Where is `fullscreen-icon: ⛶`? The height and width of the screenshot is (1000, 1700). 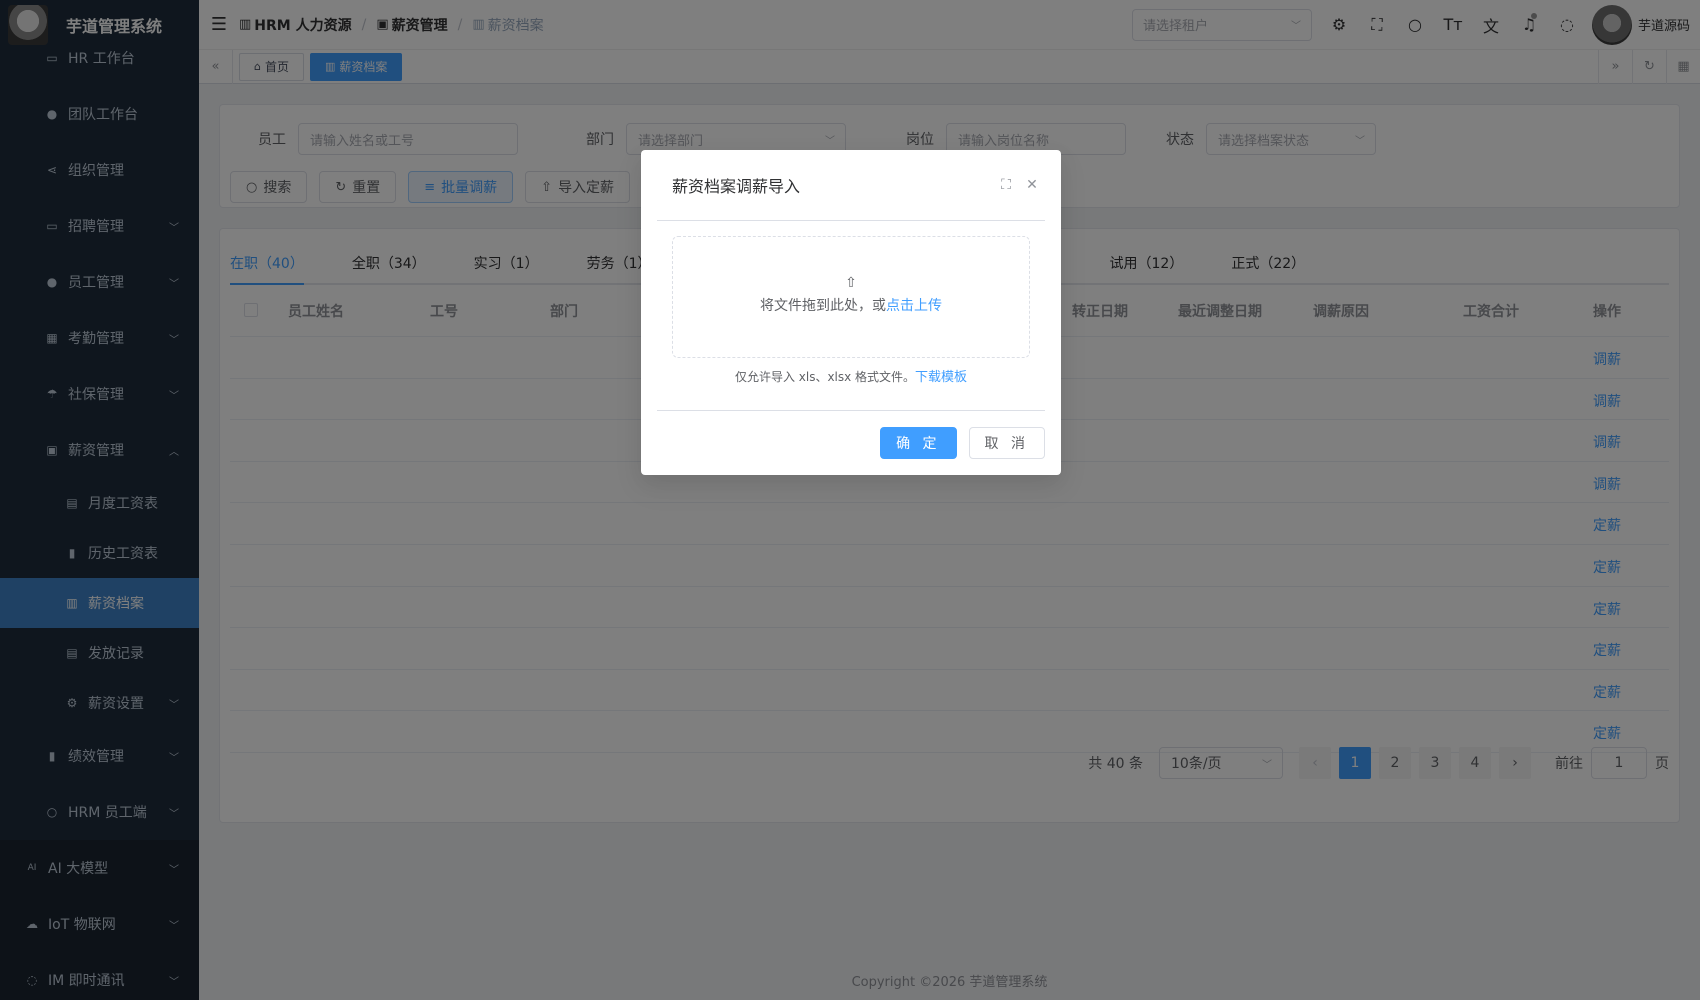 fullscreen-icon: ⛶ is located at coordinates (1006, 185).